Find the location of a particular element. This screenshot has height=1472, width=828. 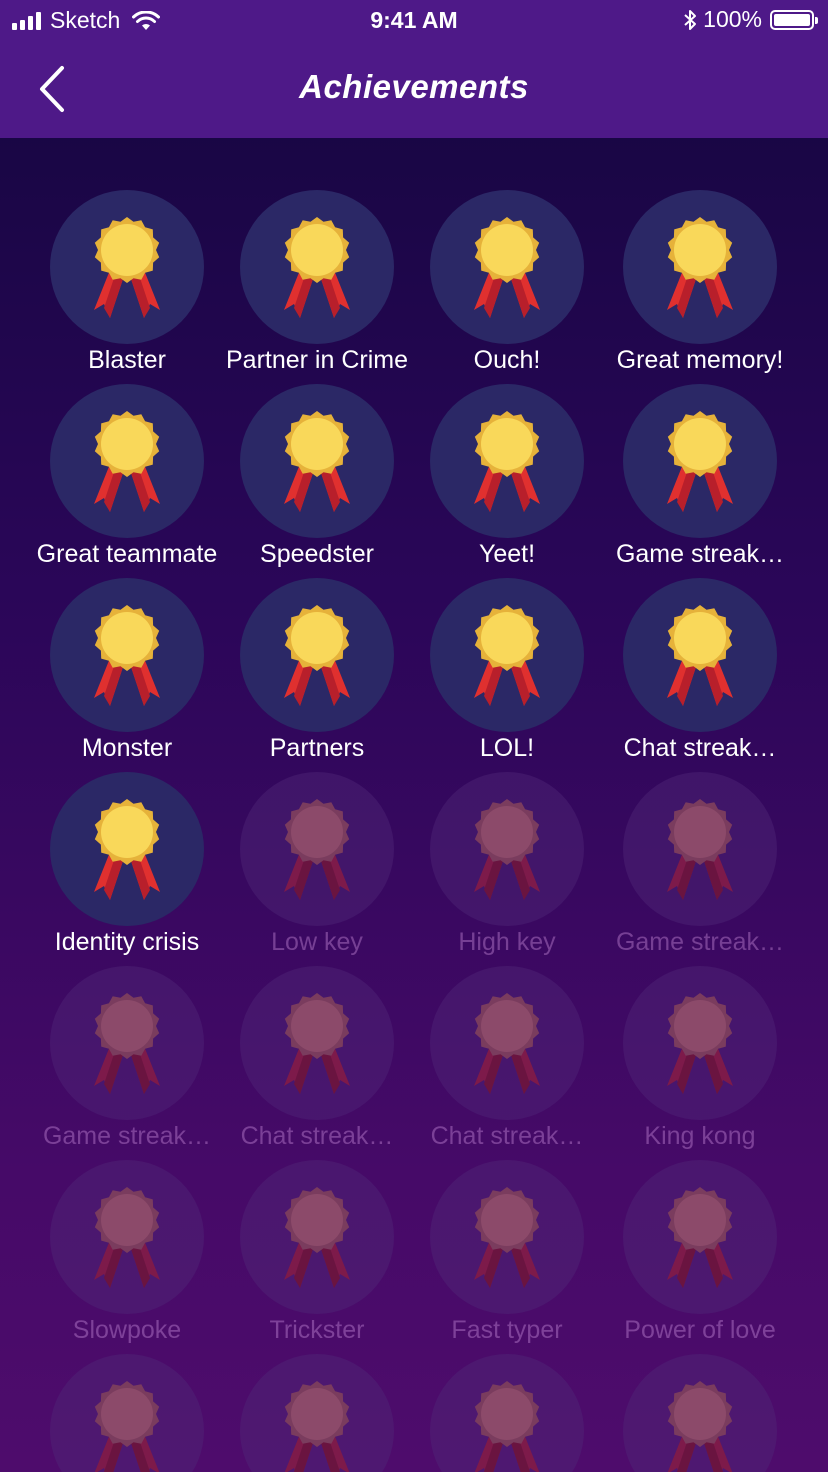

battery-icon is located at coordinates (794, 19).